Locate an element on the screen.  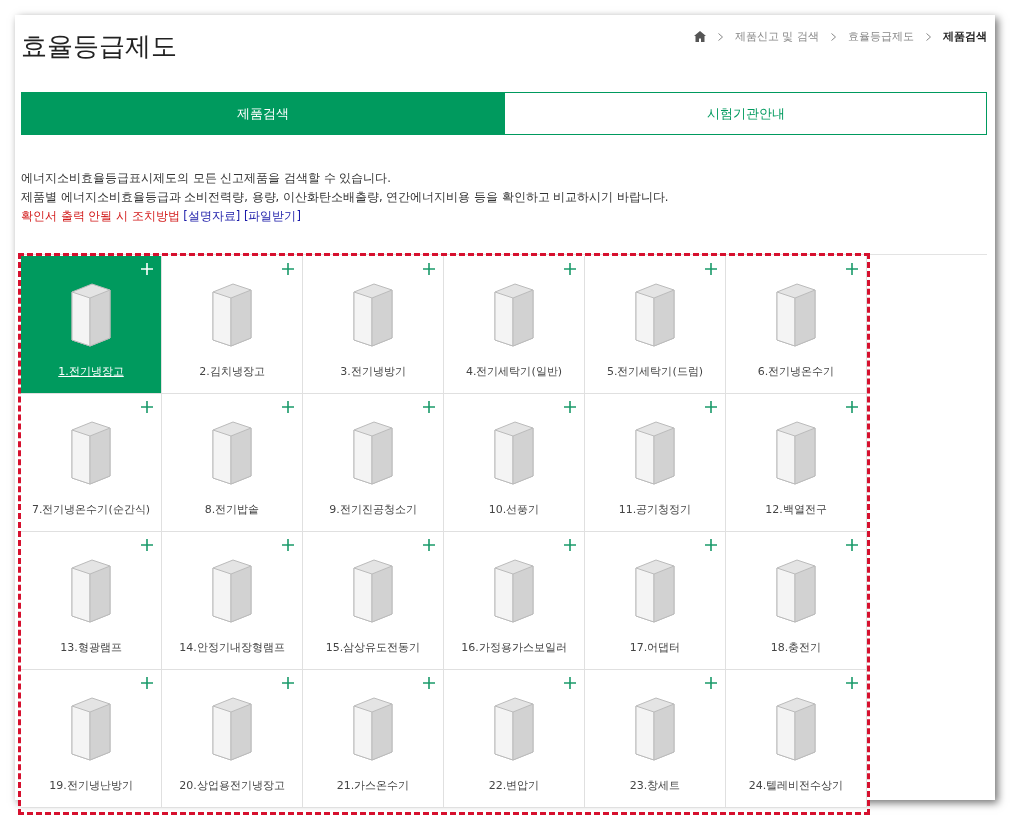
intro-text: 제품별 에너지소비효율등급과 소비전력량, 용량, 이산화탄소배출량, 연간에너지비용 등을 확인하고 비교하시기 바랍니다. is located at coordinates (345, 197).